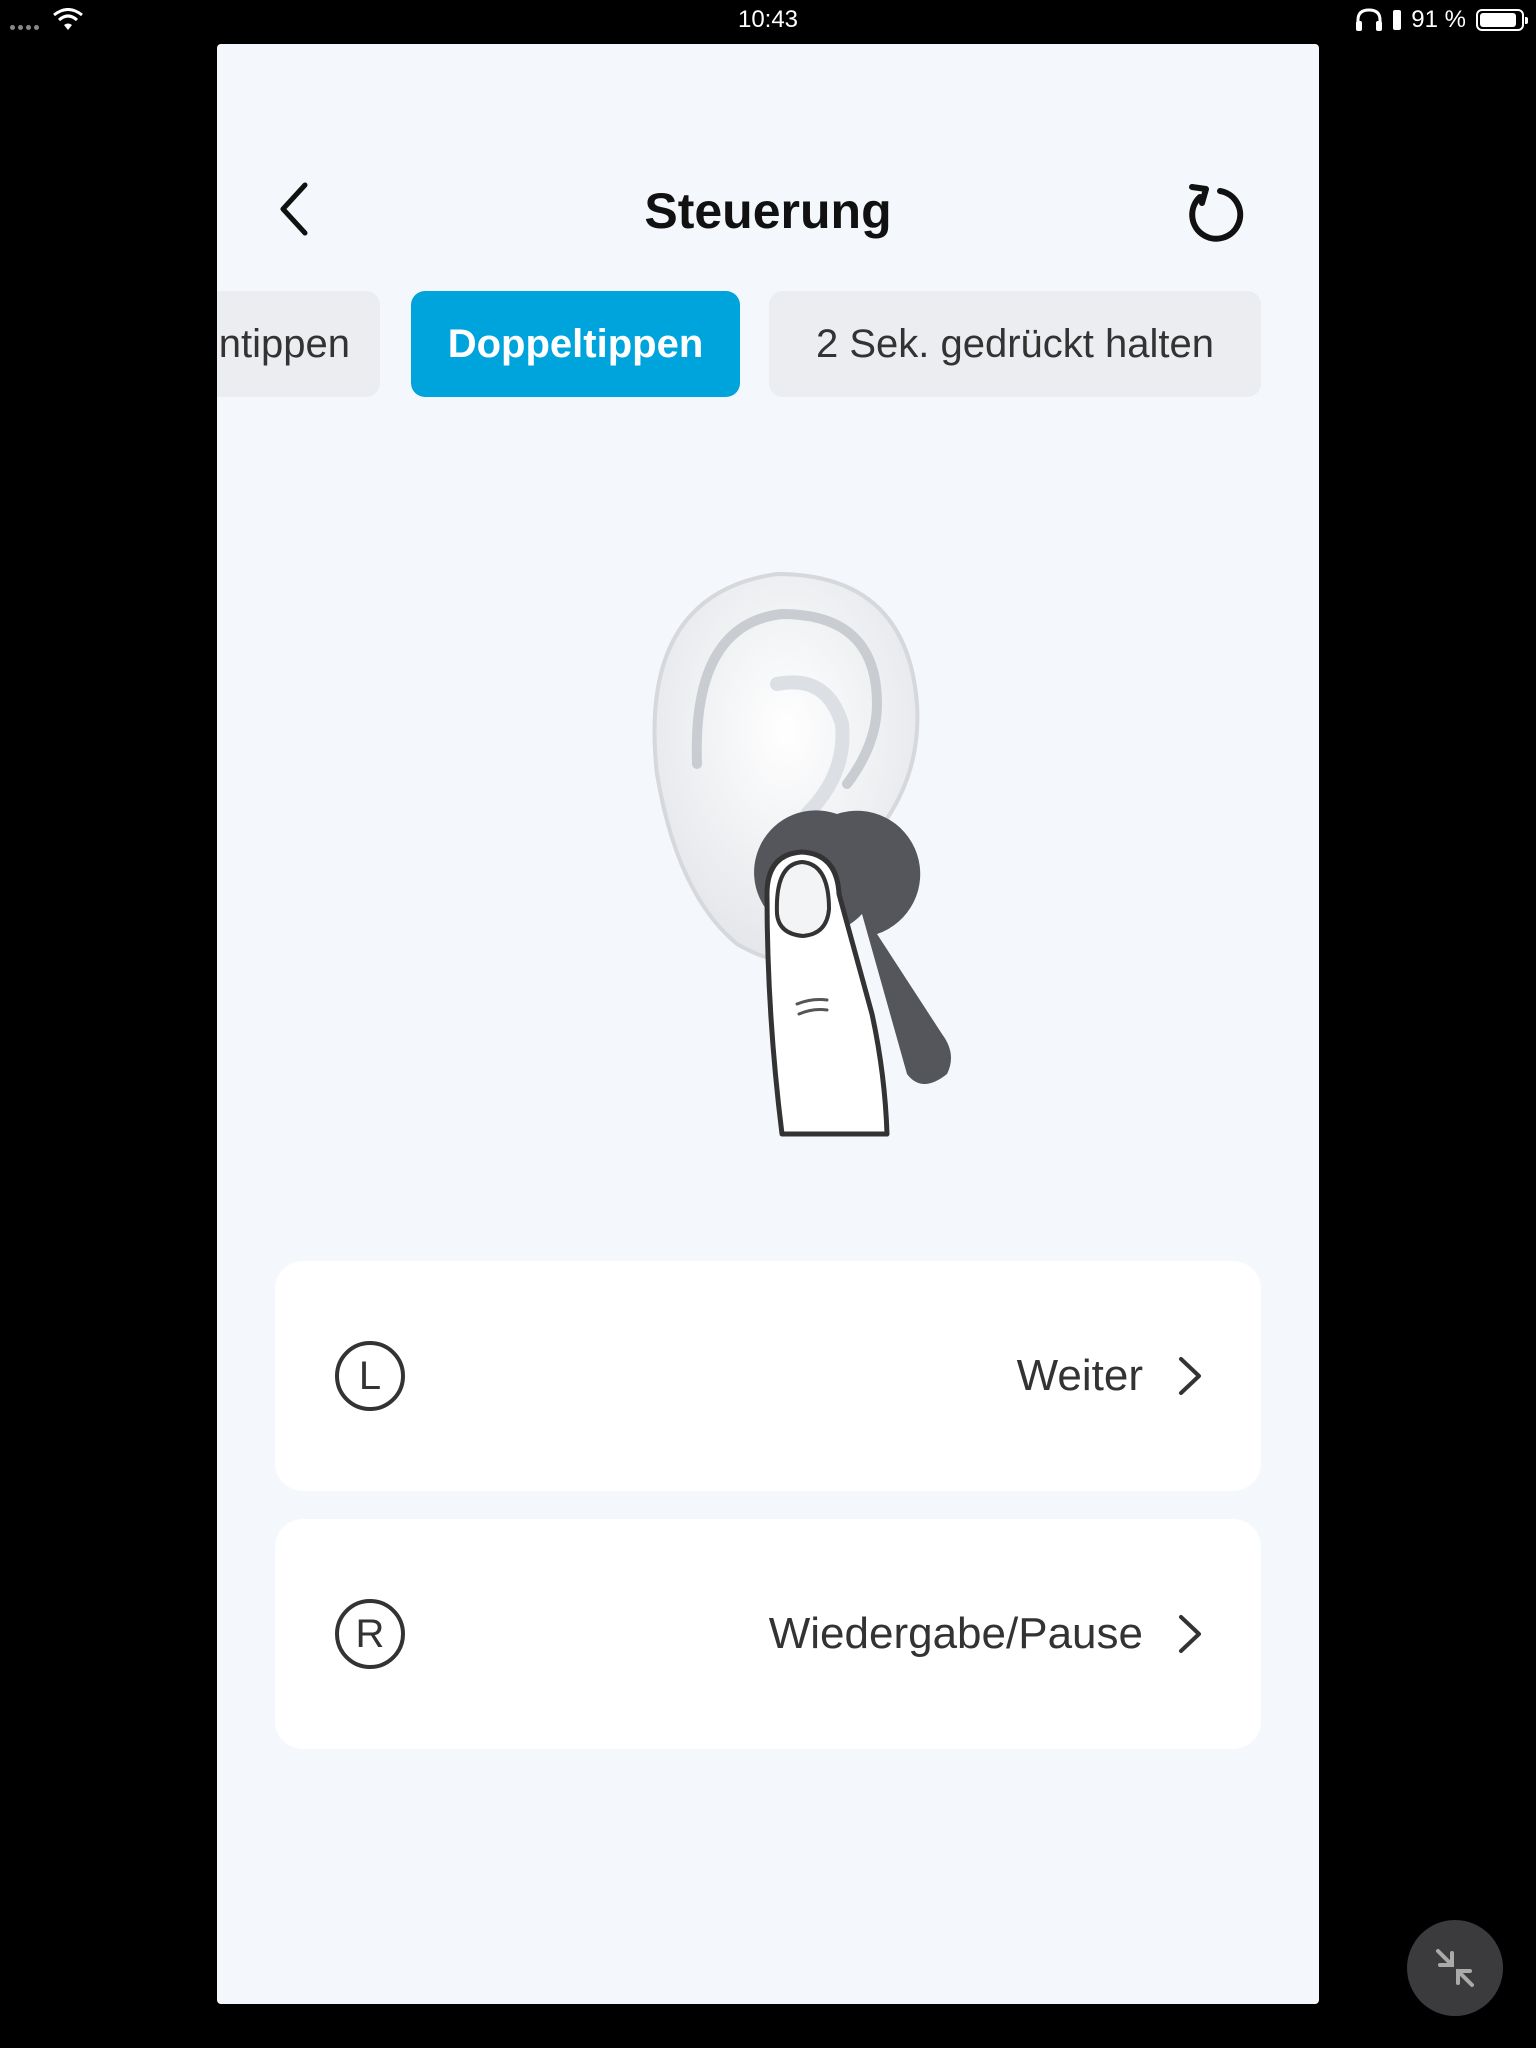  I want to click on battery-percentage: 91 %, so click(1438, 19).